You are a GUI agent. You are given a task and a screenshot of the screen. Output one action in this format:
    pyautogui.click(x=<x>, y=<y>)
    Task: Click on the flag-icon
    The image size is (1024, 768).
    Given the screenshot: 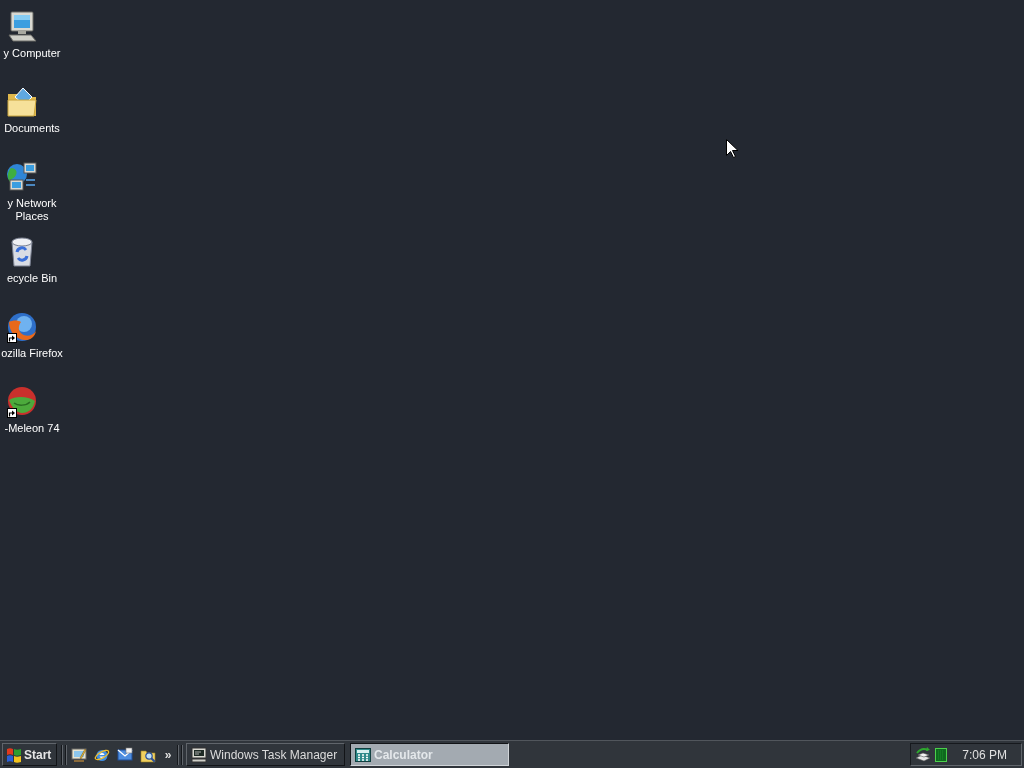 What is the action you would take?
    pyautogui.click(x=14, y=754)
    